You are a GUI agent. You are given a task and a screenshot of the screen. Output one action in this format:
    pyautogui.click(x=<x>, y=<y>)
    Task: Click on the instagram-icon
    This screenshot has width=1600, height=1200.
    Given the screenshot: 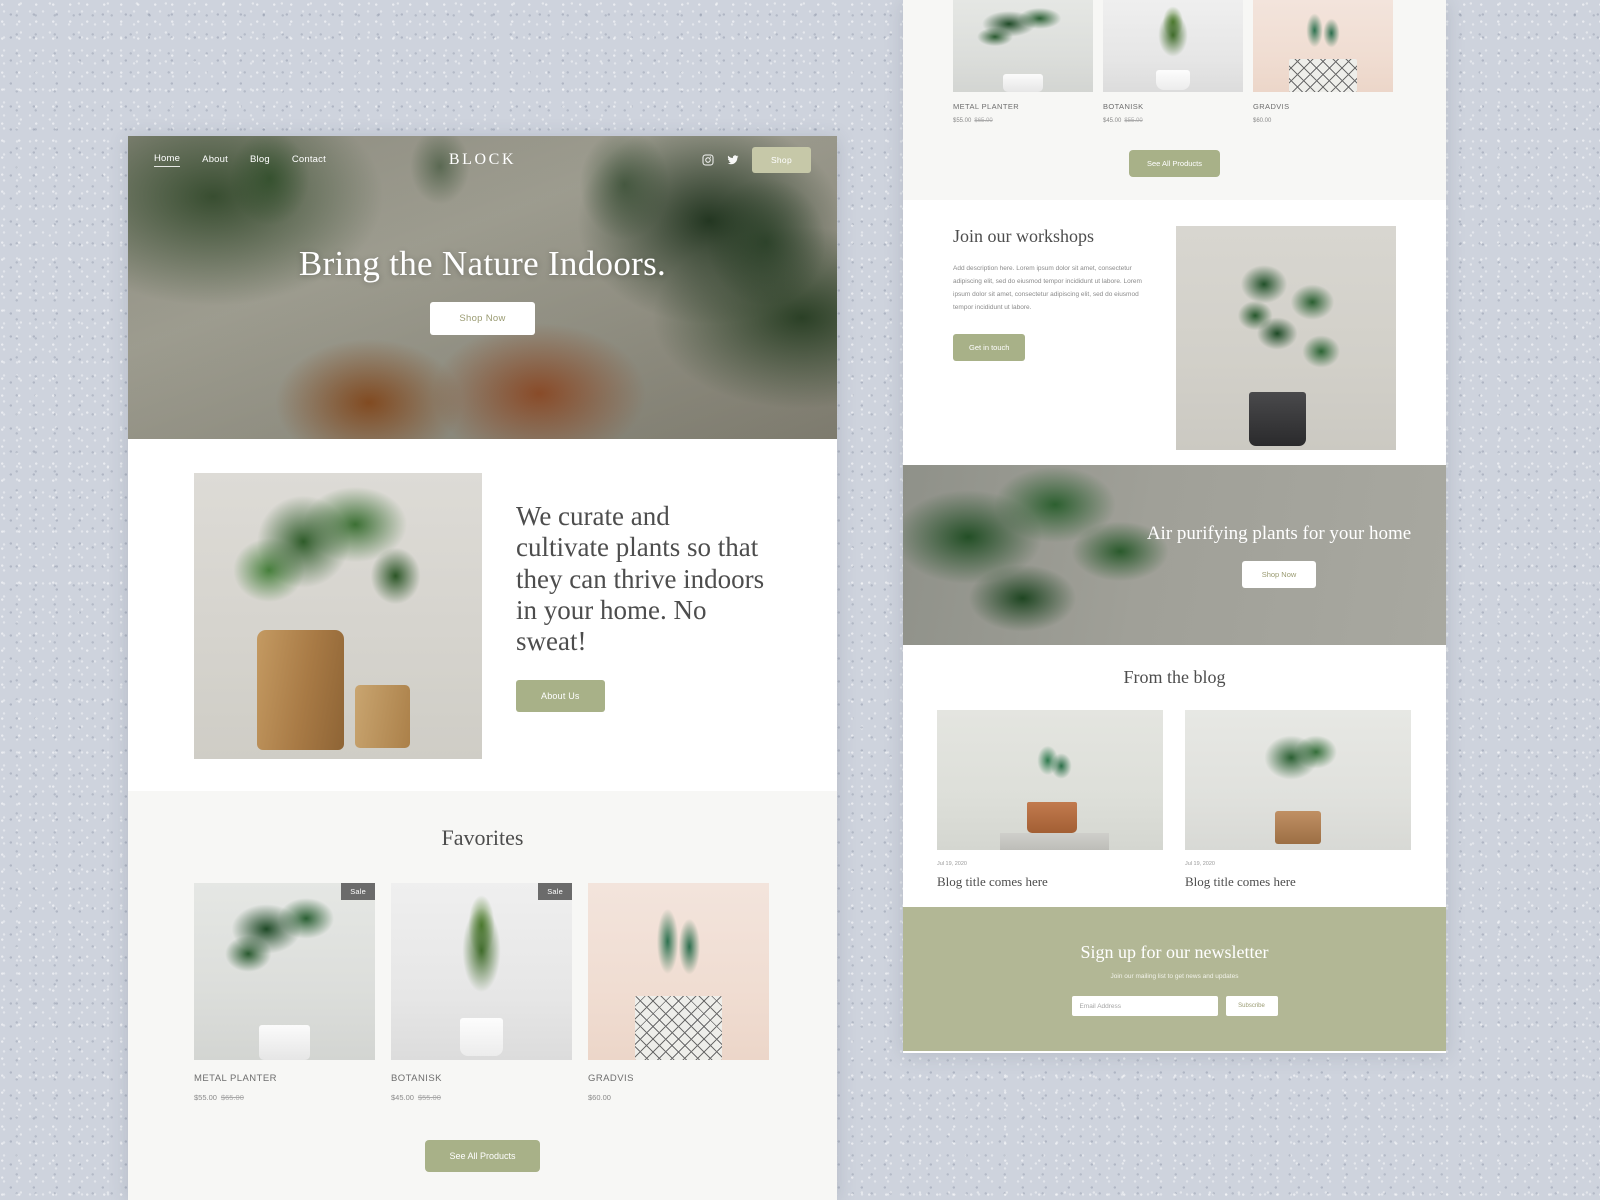 What is the action you would take?
    pyautogui.click(x=708, y=160)
    